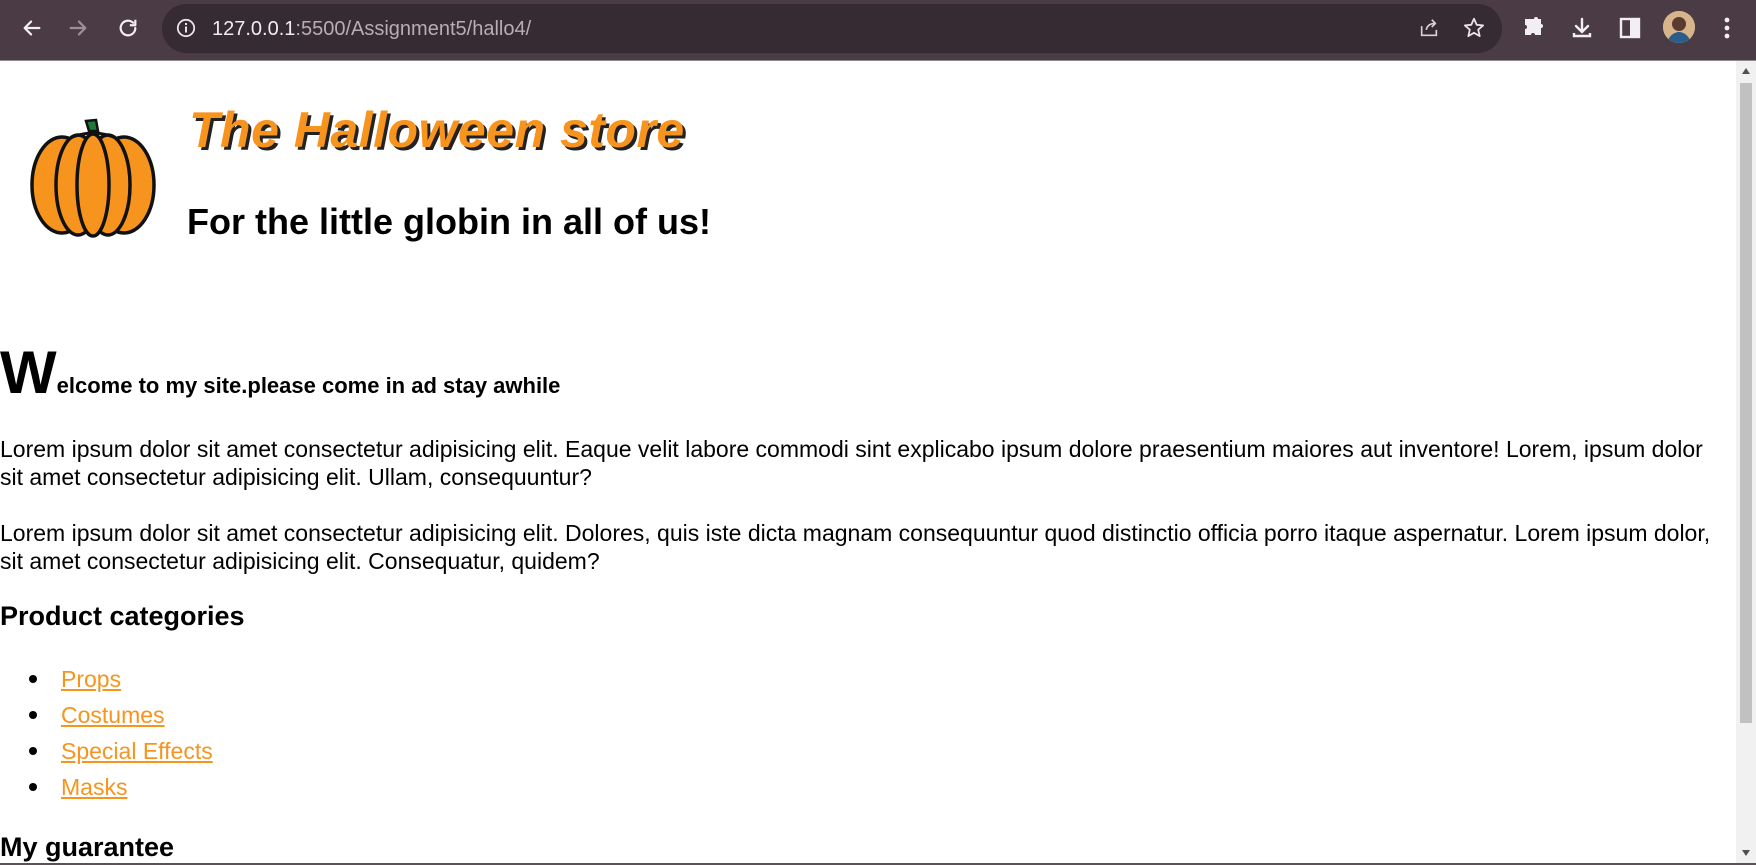 This screenshot has width=1756, height=865. What do you see at coordinates (137, 751) in the screenshot?
I see `category-link-special-effects: Special Effects` at bounding box center [137, 751].